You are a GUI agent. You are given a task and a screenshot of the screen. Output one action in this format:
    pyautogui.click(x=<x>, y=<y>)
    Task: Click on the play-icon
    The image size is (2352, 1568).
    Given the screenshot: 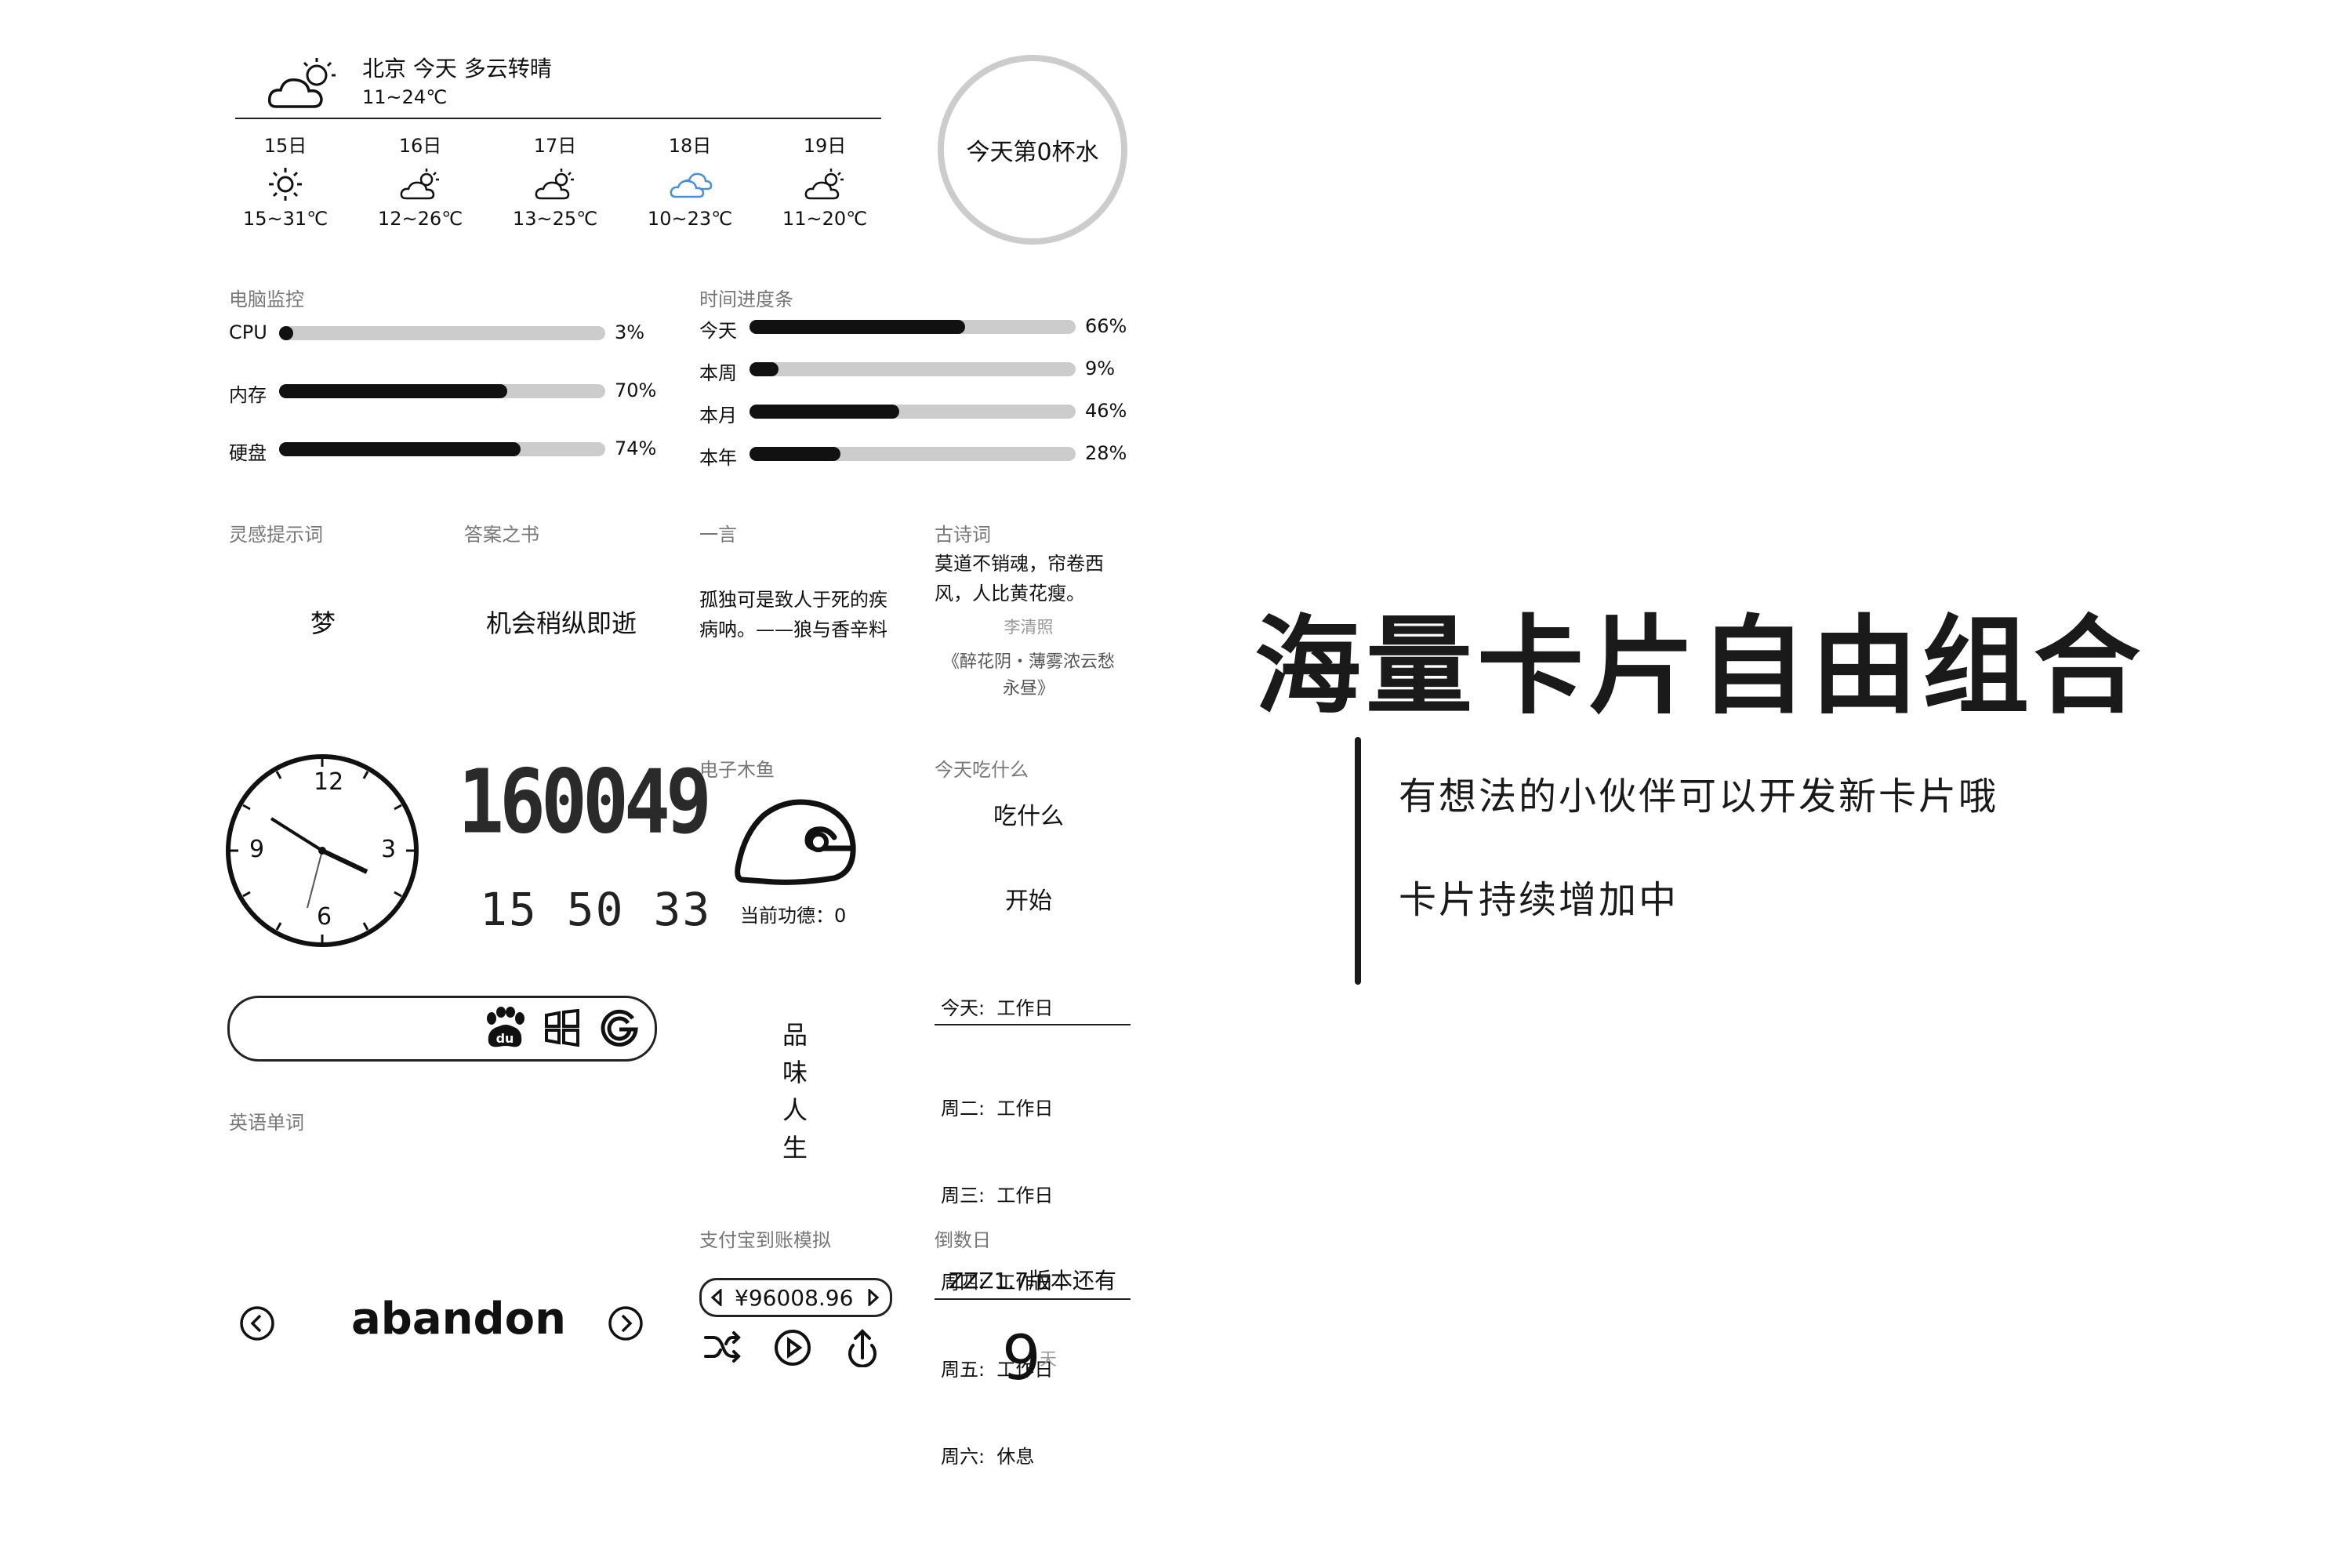 What is the action you would take?
    pyautogui.click(x=792, y=1349)
    